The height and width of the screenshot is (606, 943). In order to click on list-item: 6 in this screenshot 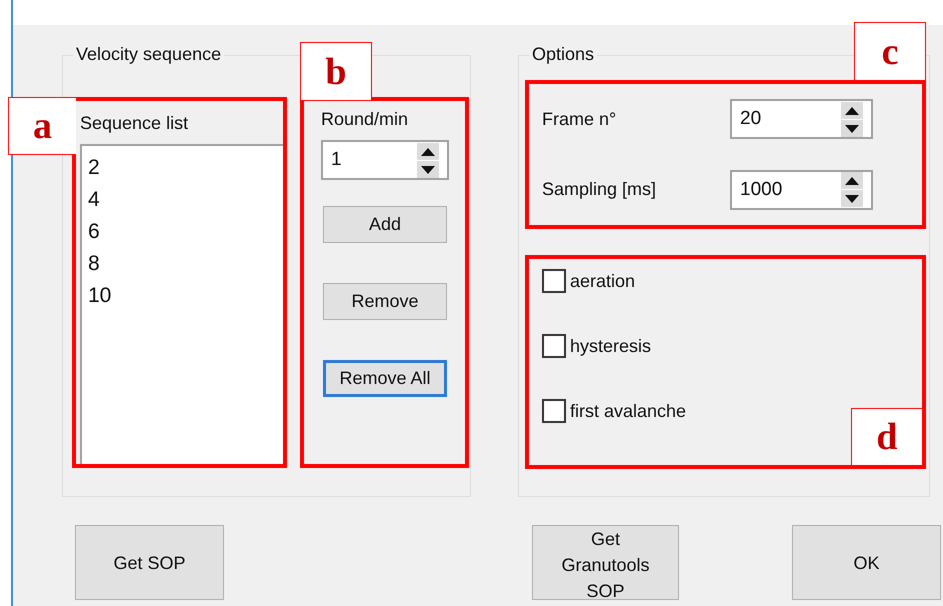, I will do `click(182, 232)`.